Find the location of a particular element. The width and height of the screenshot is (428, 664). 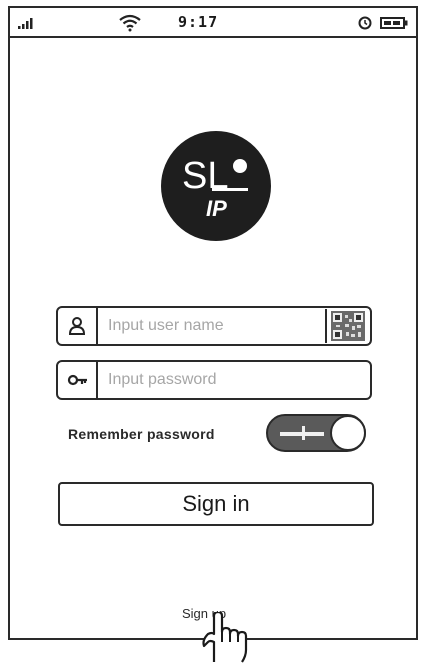

app-logo: SL IP is located at coordinates (216, 186).